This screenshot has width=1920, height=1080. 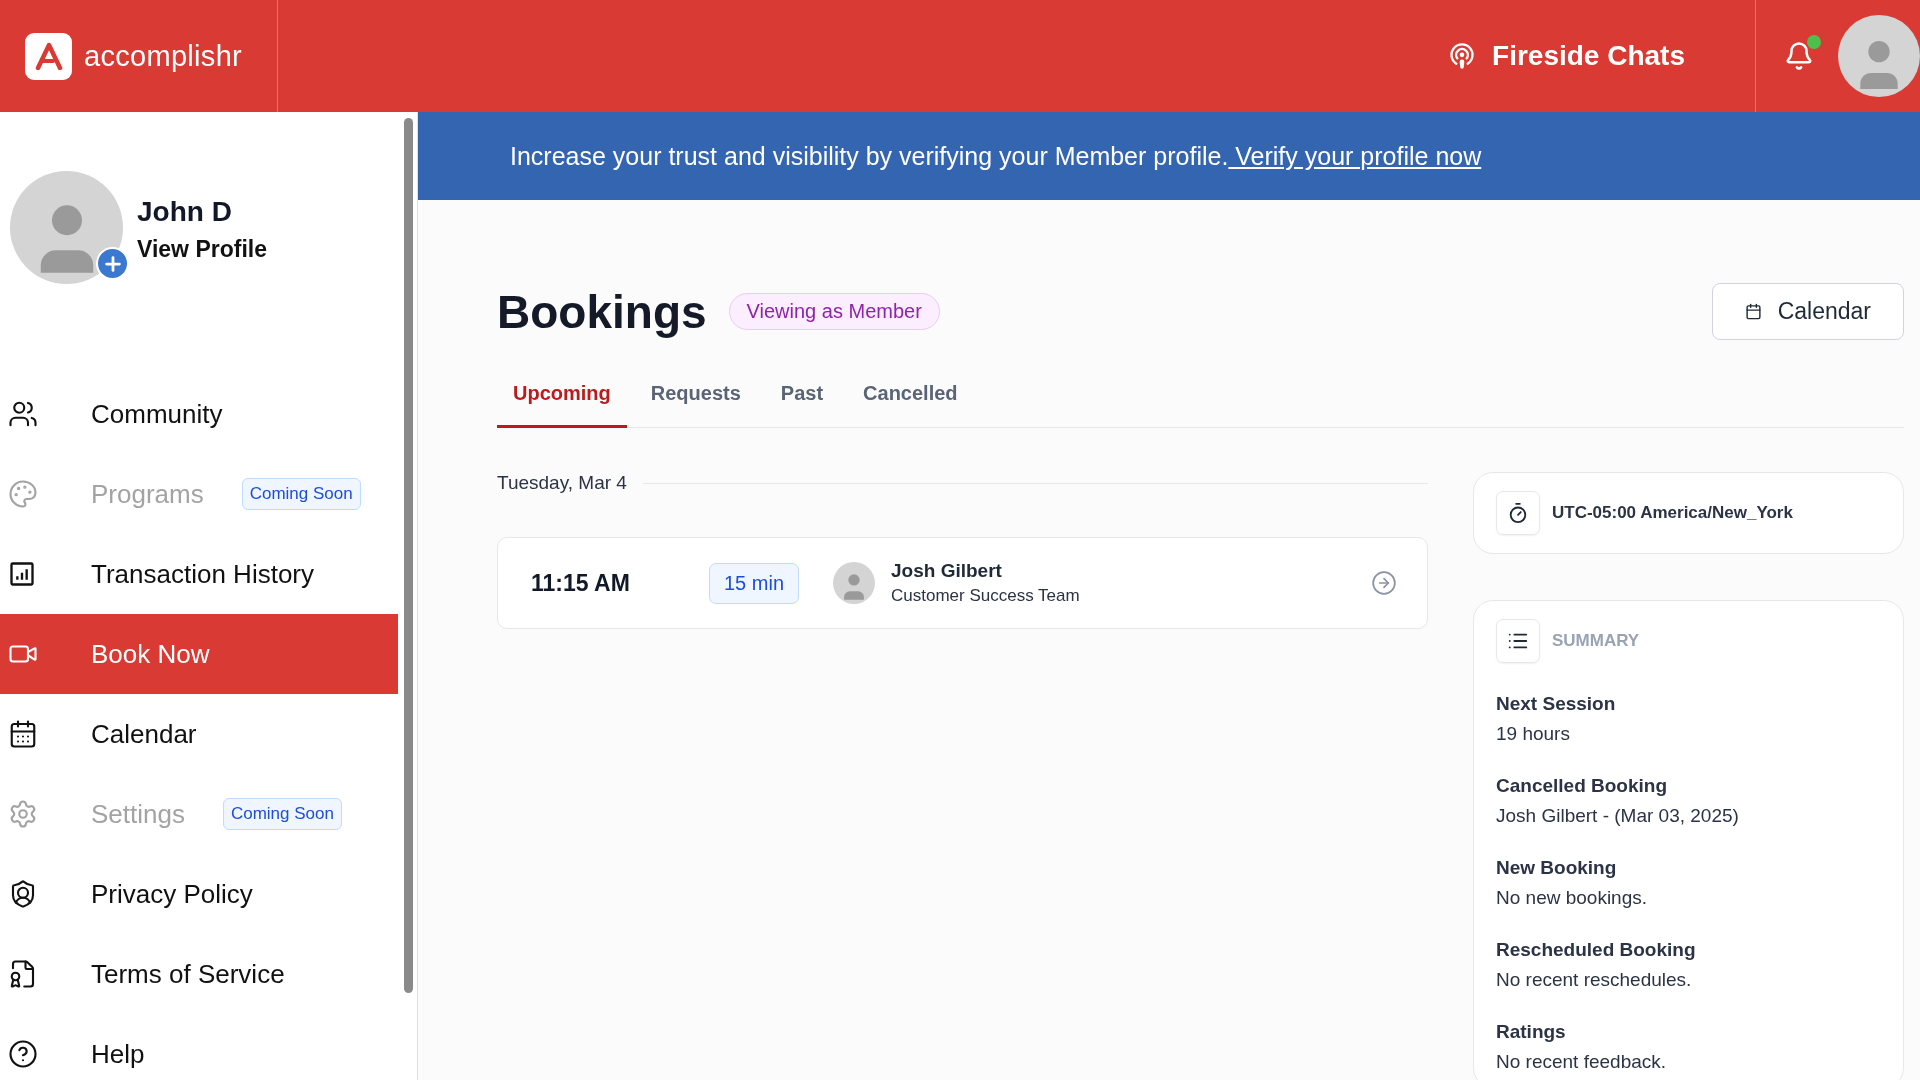 What do you see at coordinates (695, 398) in the screenshot?
I see `tab: Requests` at bounding box center [695, 398].